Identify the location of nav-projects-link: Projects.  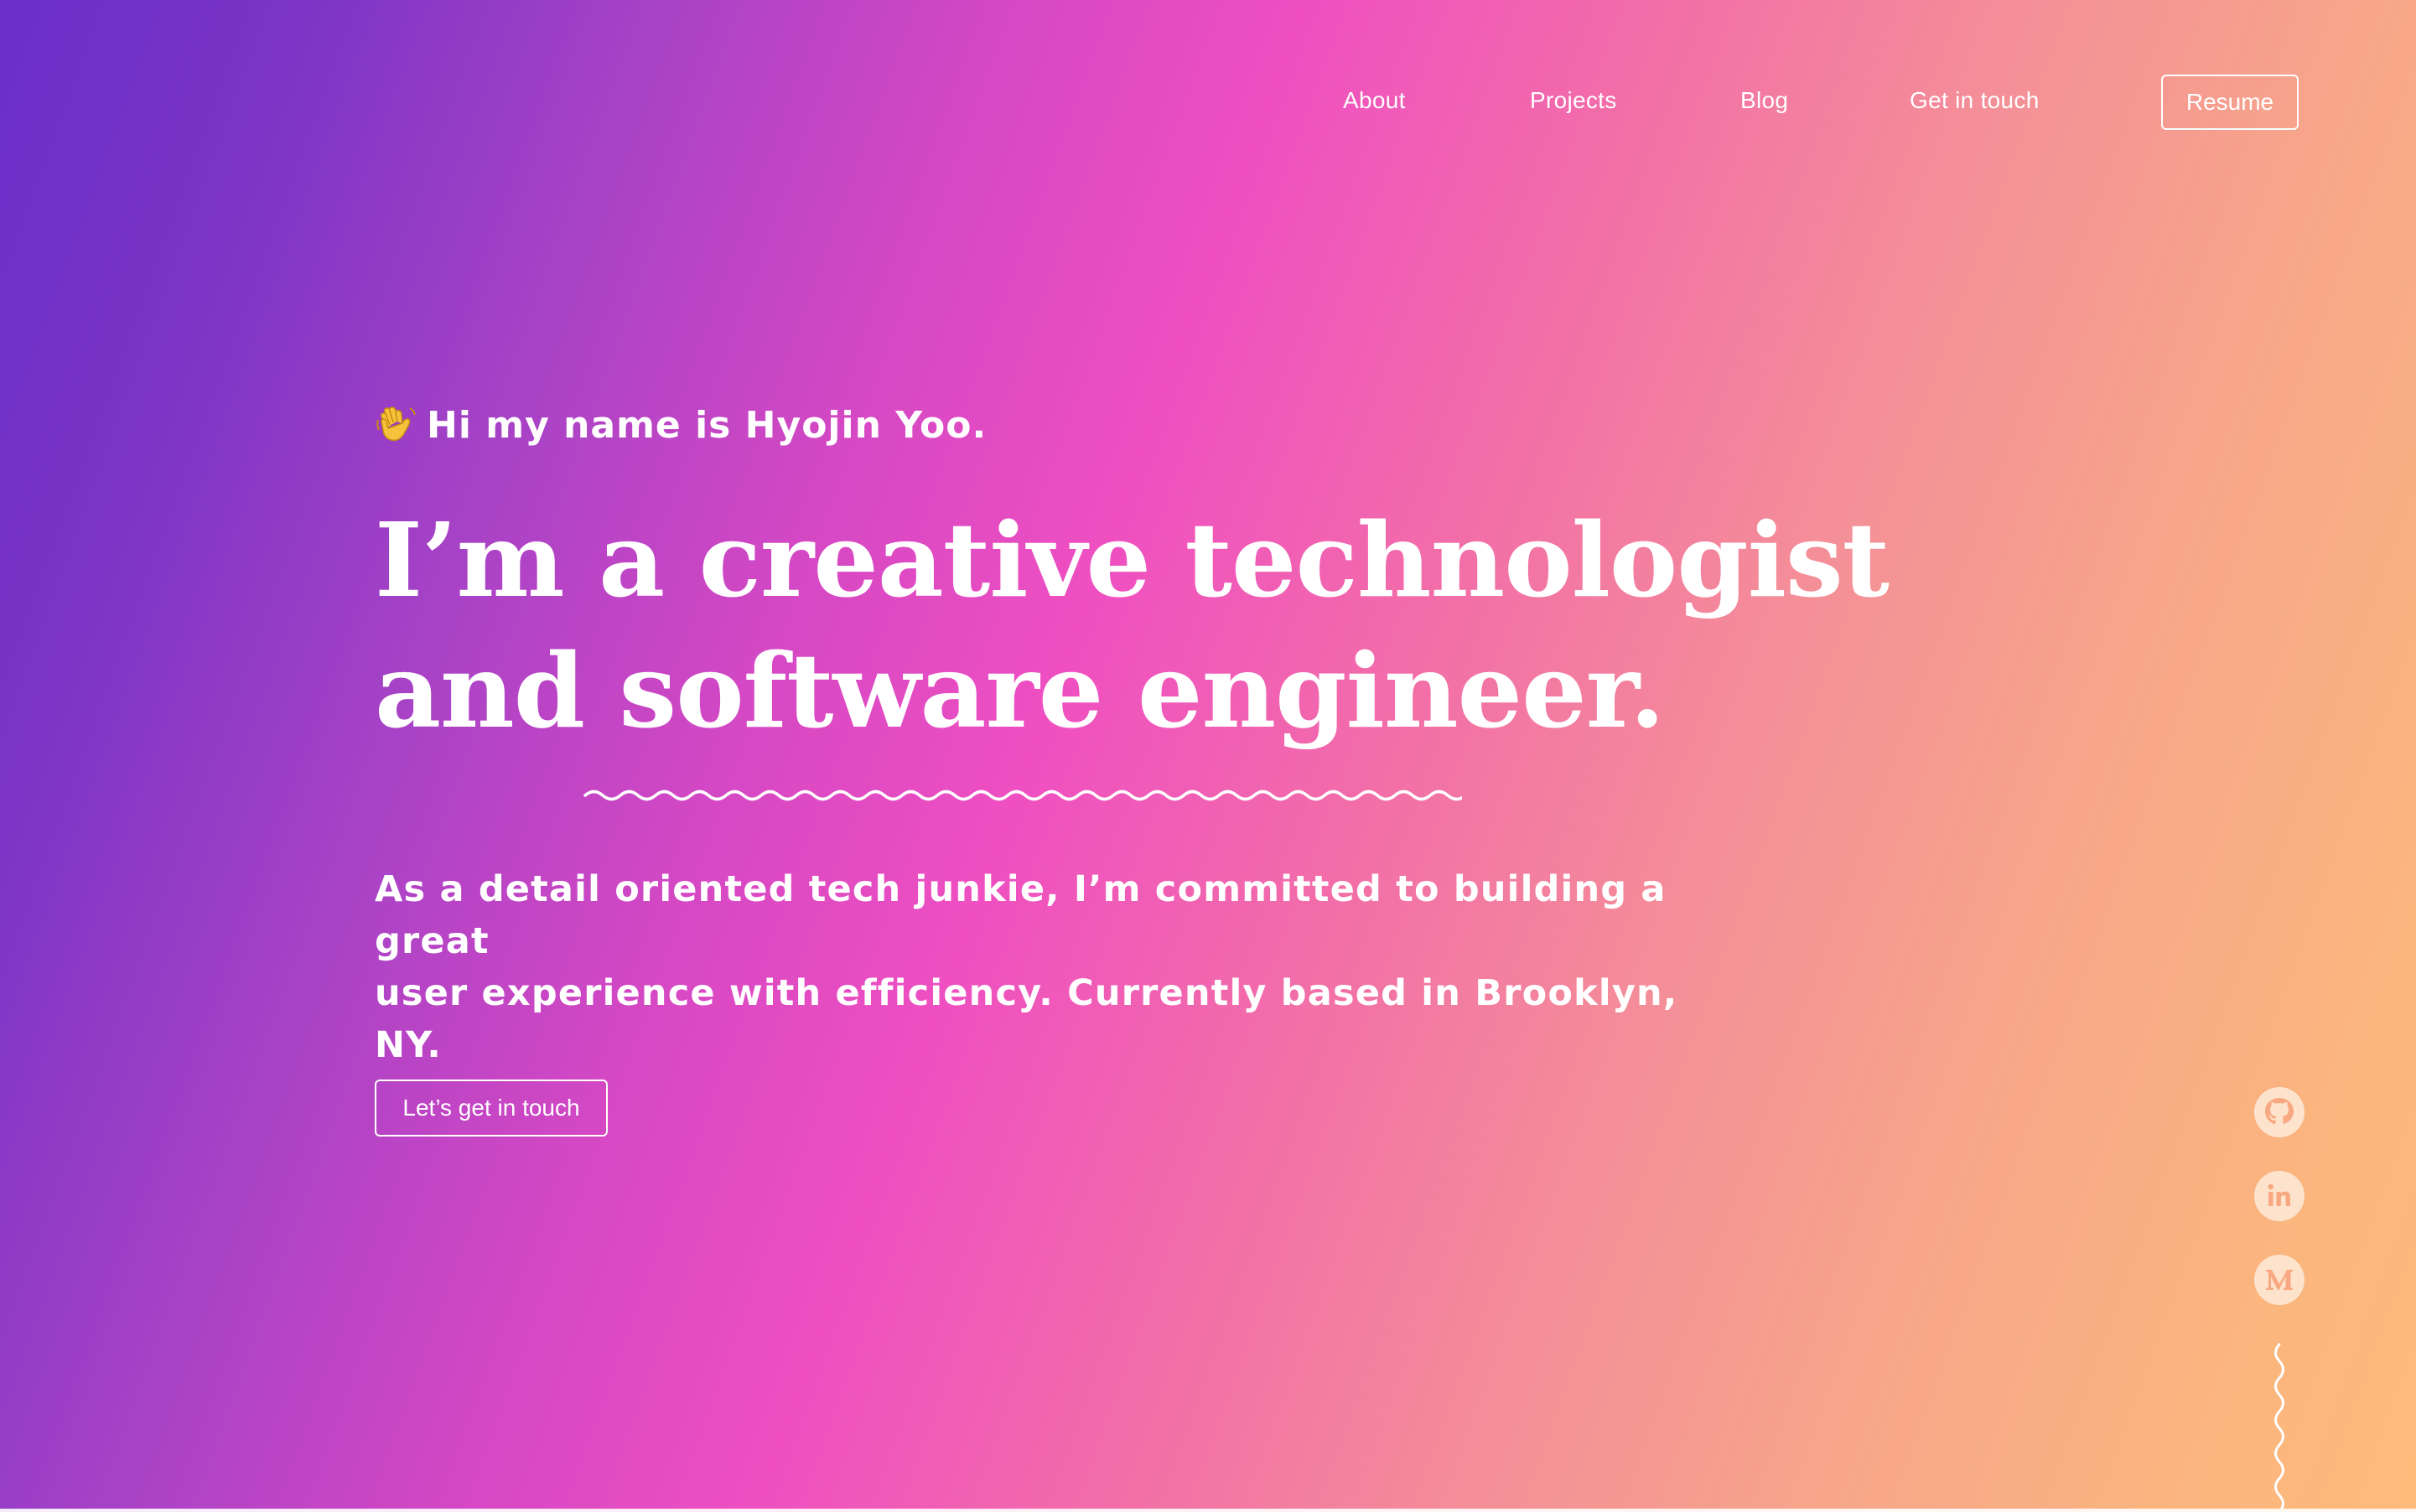
(1574, 100).